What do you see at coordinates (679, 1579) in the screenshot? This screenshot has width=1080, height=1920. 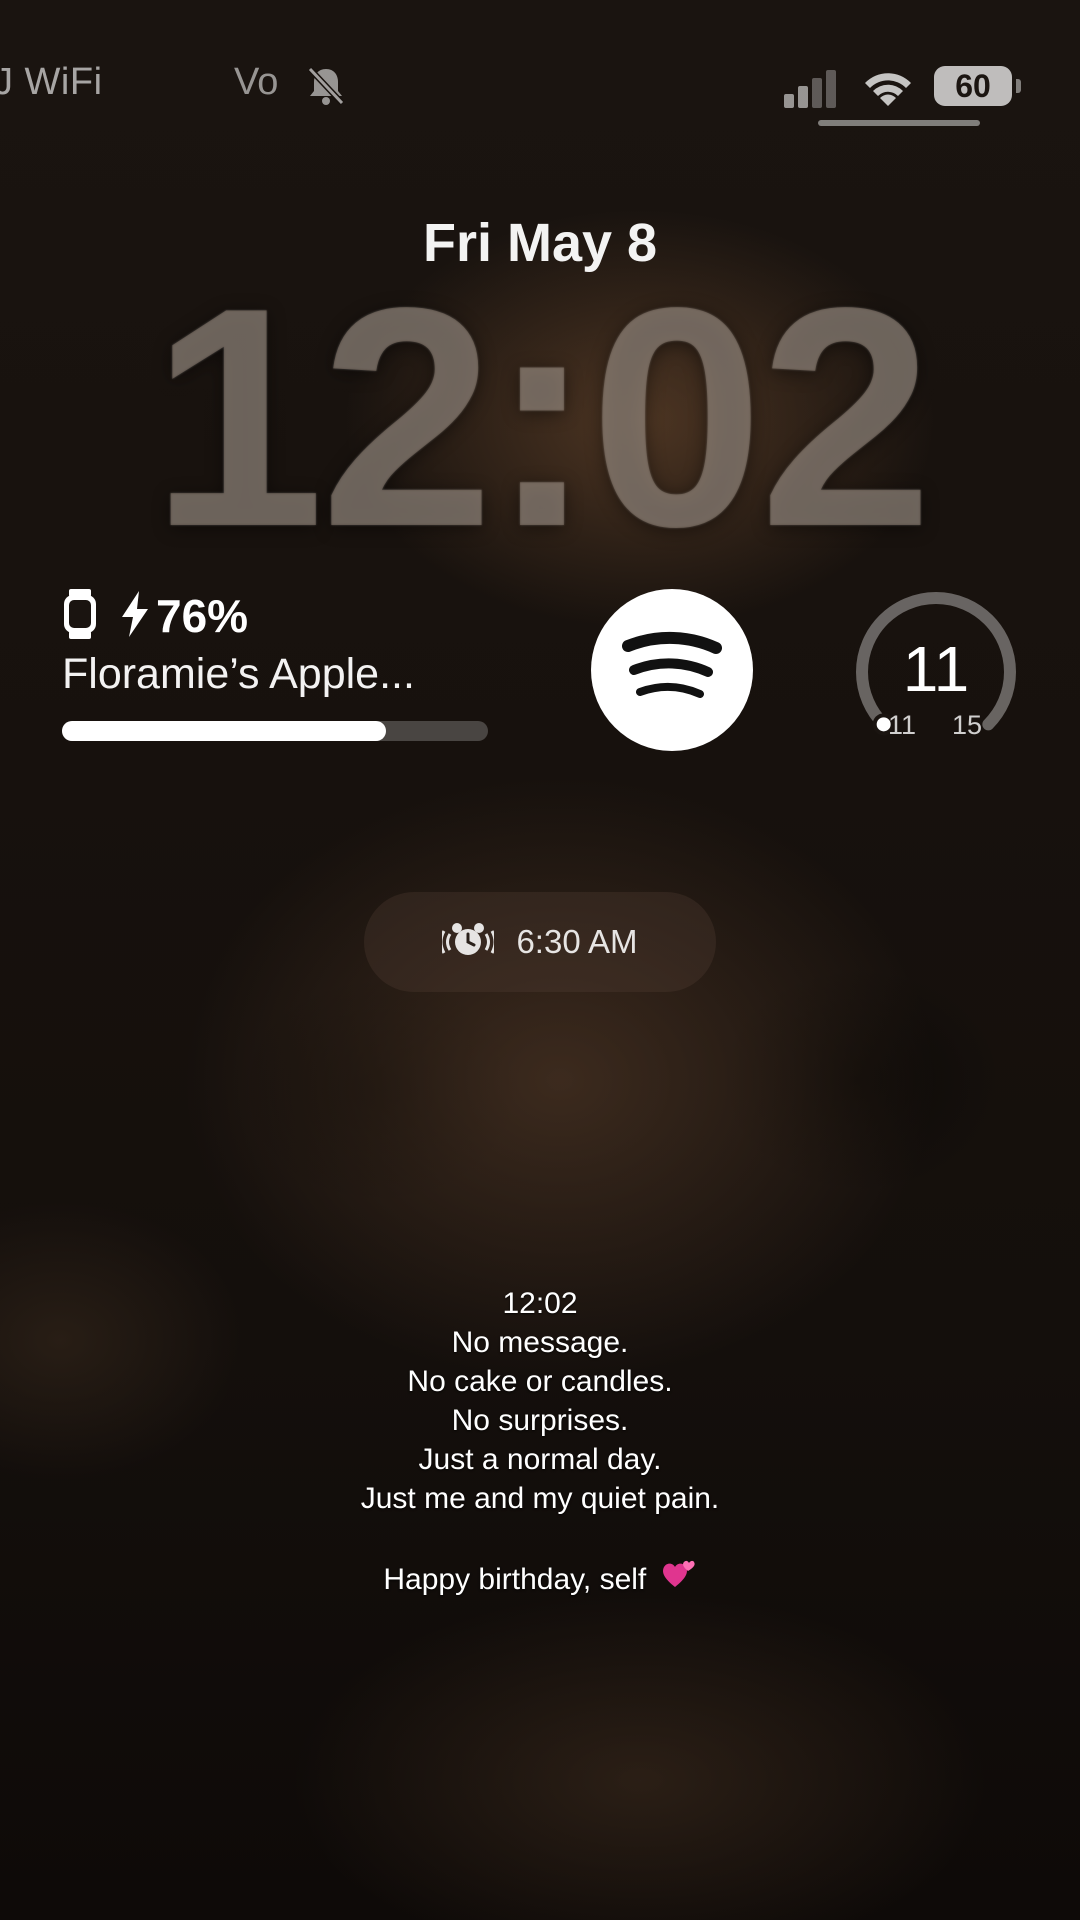 I see `two-hearts-icon` at bounding box center [679, 1579].